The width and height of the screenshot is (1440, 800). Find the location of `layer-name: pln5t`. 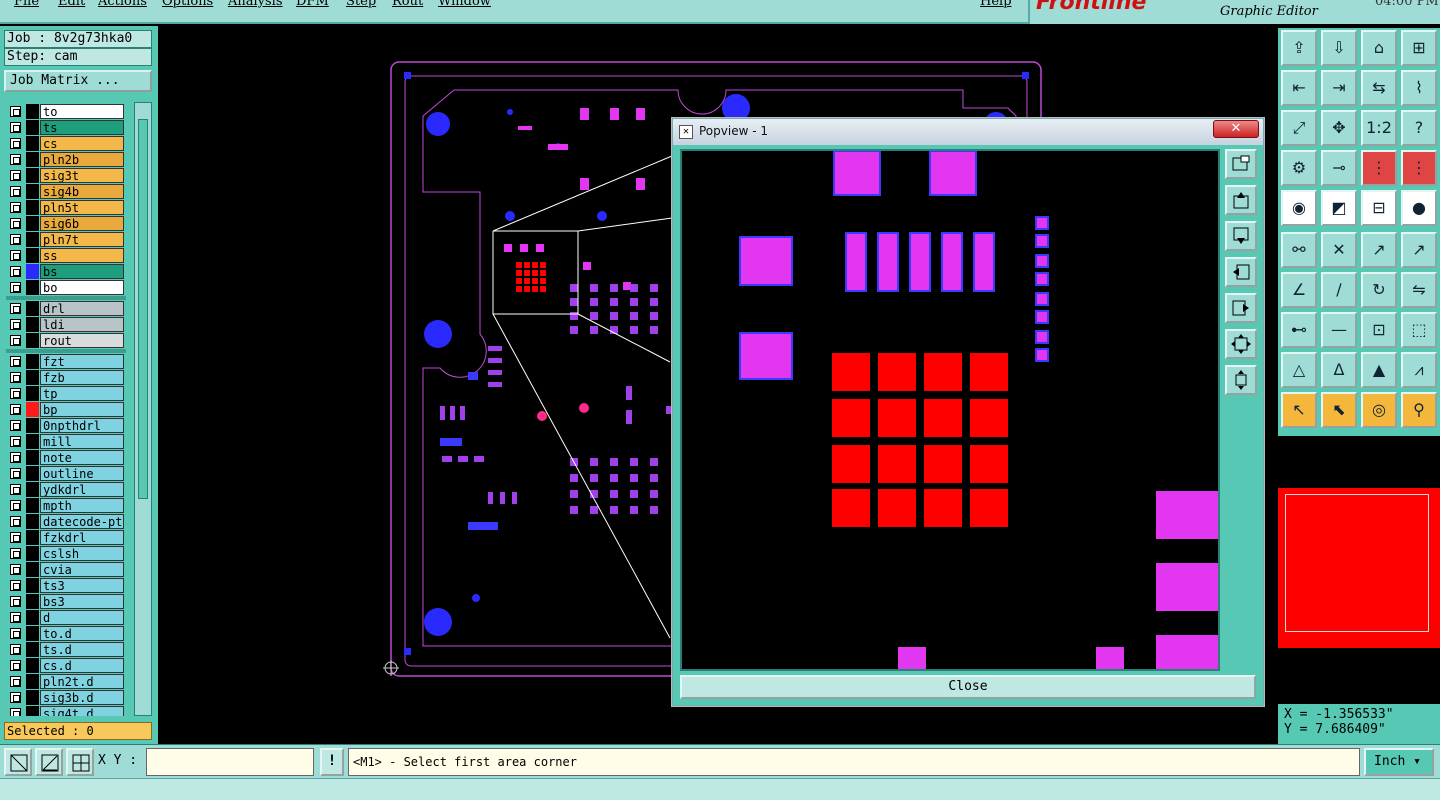

layer-name: pln5t is located at coordinates (82, 207).